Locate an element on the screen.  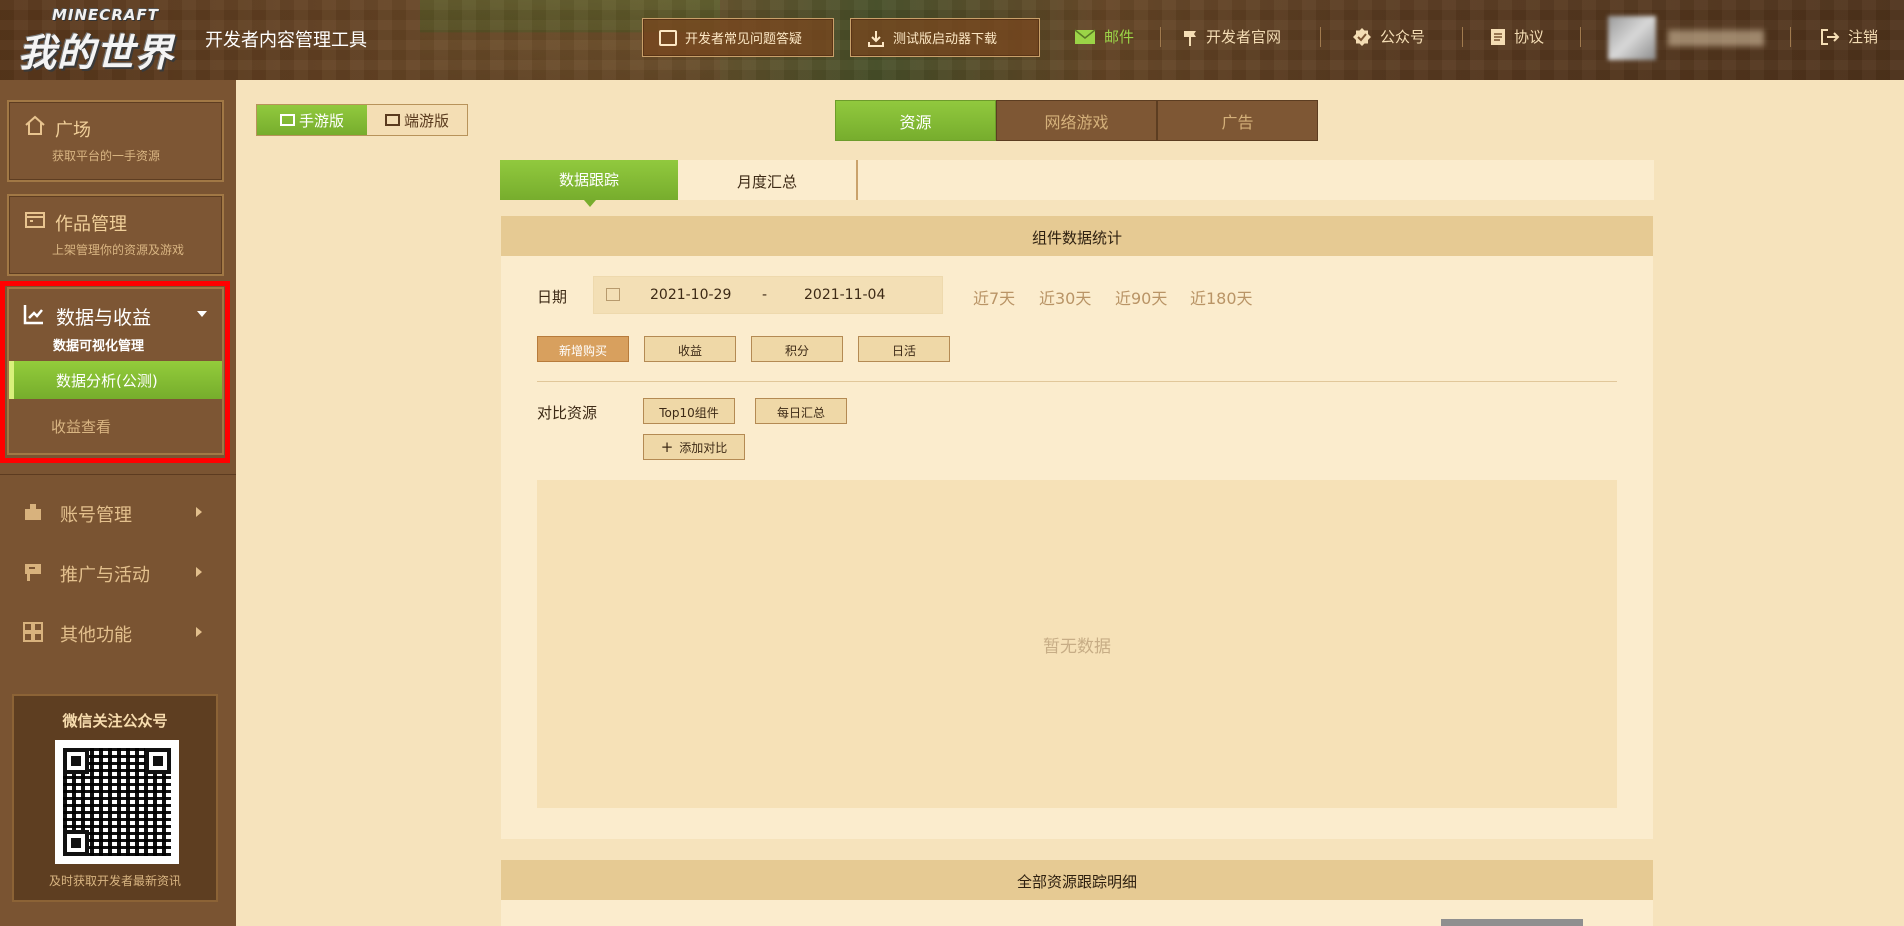
document-icon is located at coordinates (1498, 36).